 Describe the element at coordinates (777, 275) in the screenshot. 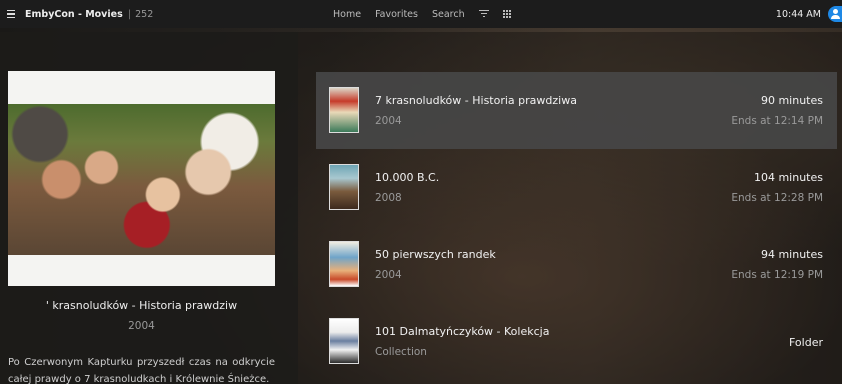

I see `item-ends-at: Ends at 12:19 PM` at that location.